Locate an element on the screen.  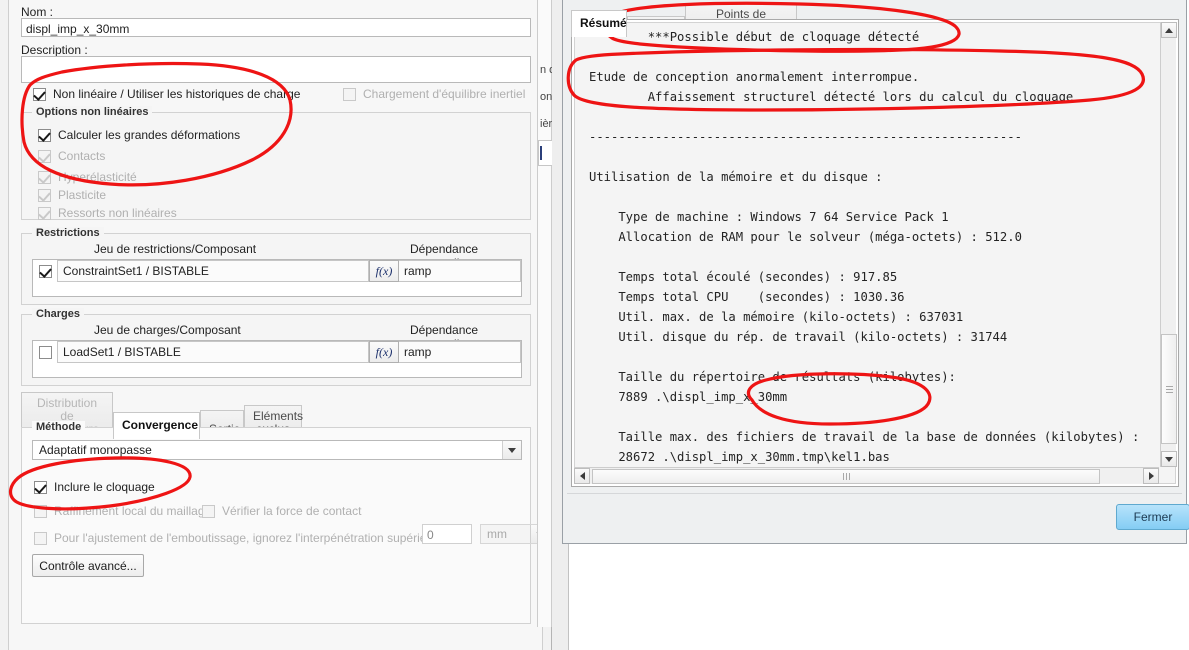
stamping-unit-value: mm is located at coordinates (497, 534).